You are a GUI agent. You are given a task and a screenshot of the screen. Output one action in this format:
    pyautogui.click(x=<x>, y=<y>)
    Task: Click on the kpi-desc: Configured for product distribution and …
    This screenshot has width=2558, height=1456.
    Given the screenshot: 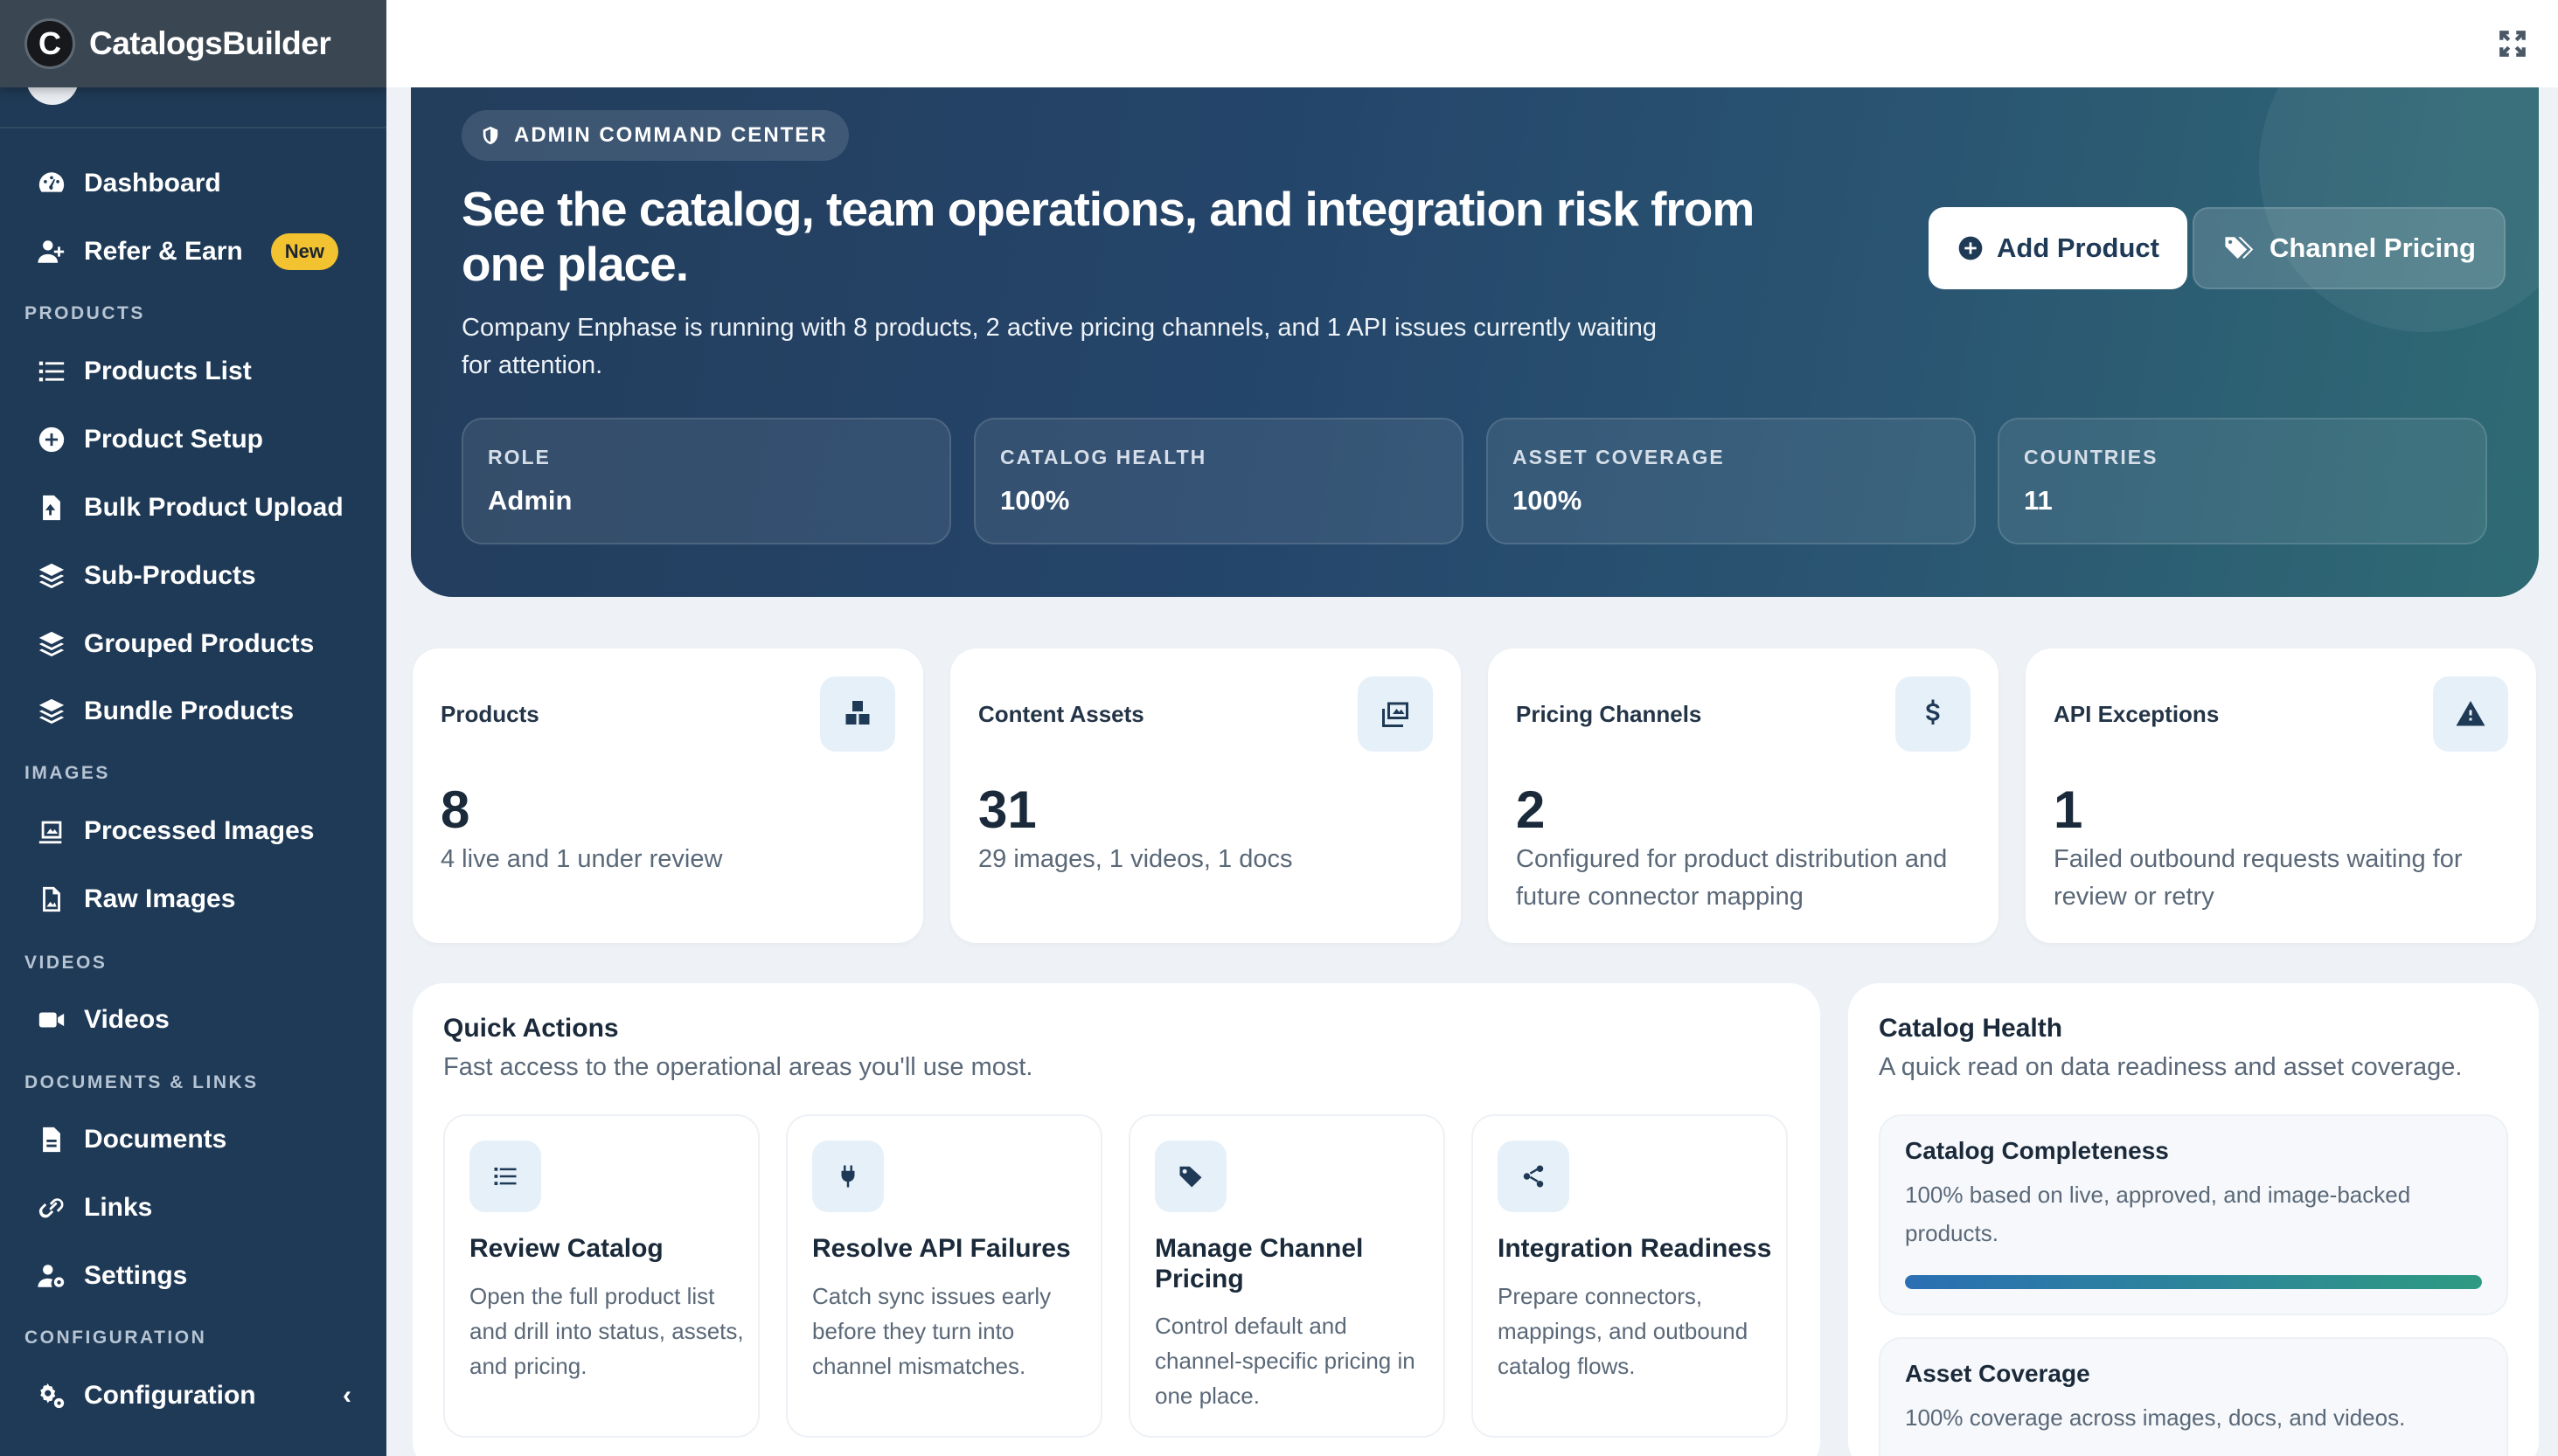 What is the action you would take?
    pyautogui.click(x=1732, y=878)
    